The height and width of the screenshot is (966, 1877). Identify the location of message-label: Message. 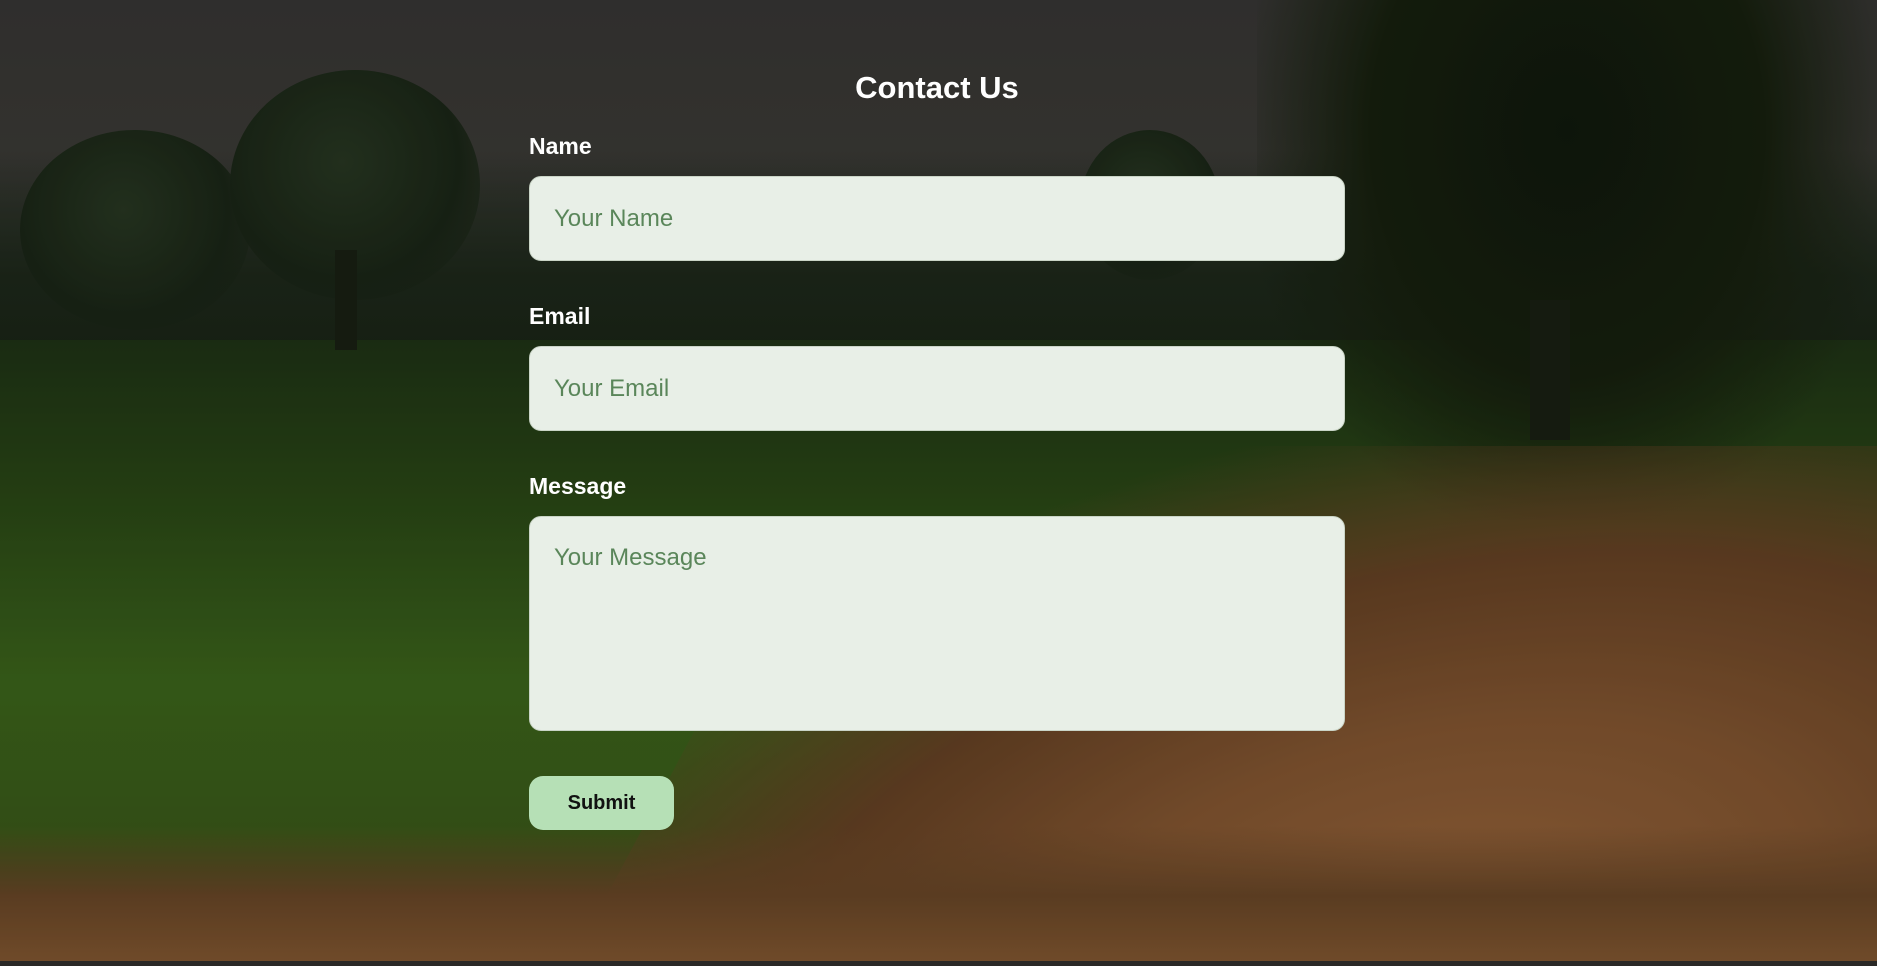
(578, 486).